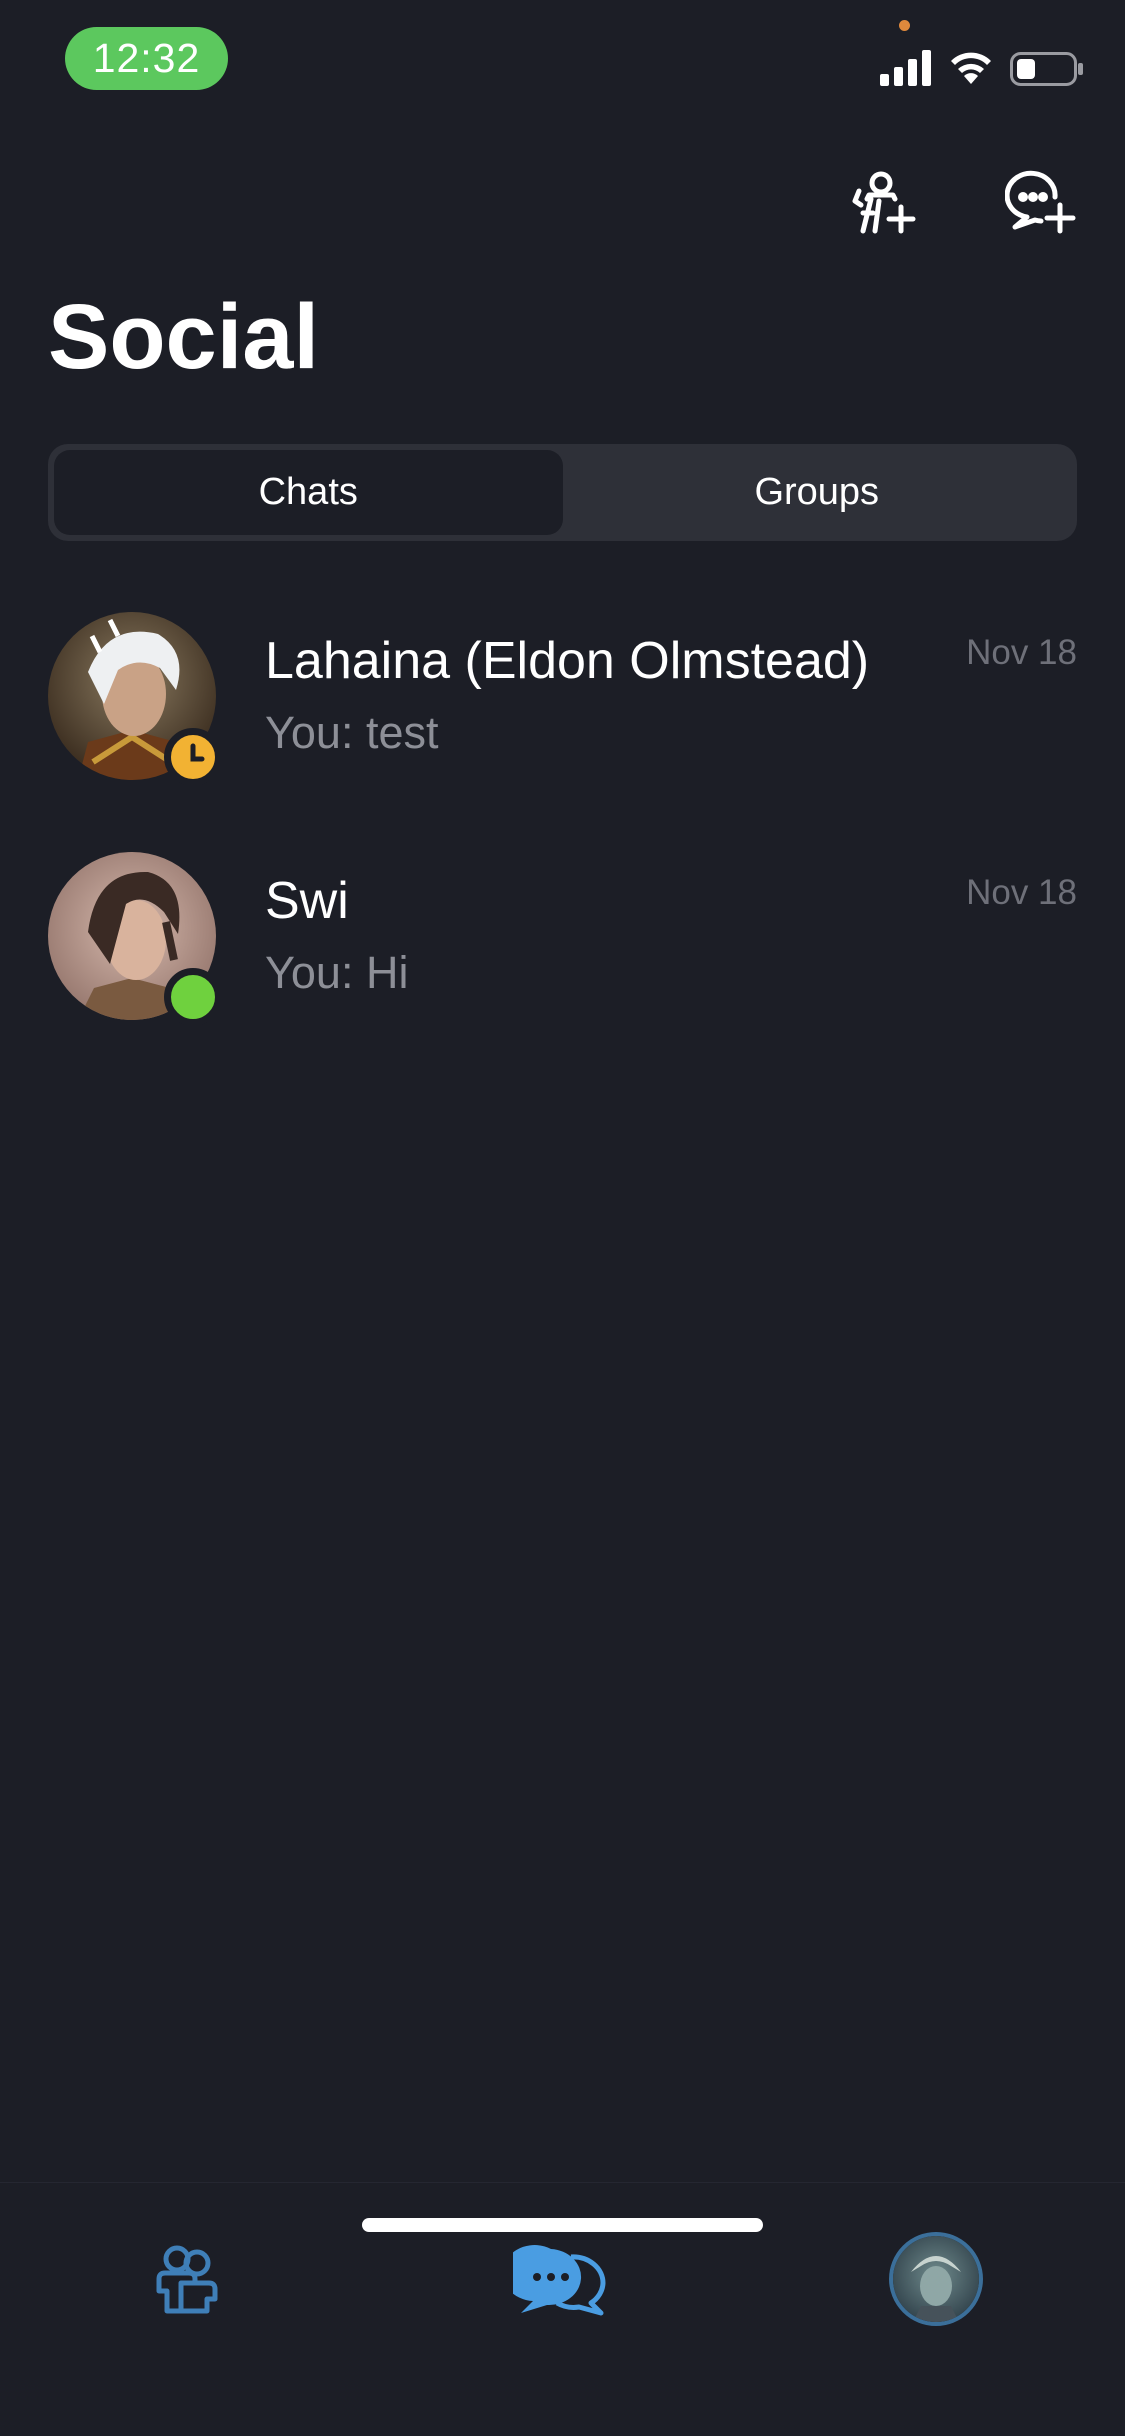  I want to click on tab-chats: Chats, so click(308, 492).